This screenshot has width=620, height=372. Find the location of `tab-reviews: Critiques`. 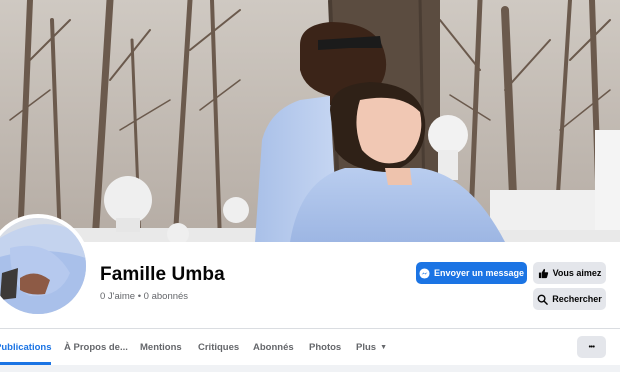

tab-reviews: Critiques is located at coordinates (218, 347).